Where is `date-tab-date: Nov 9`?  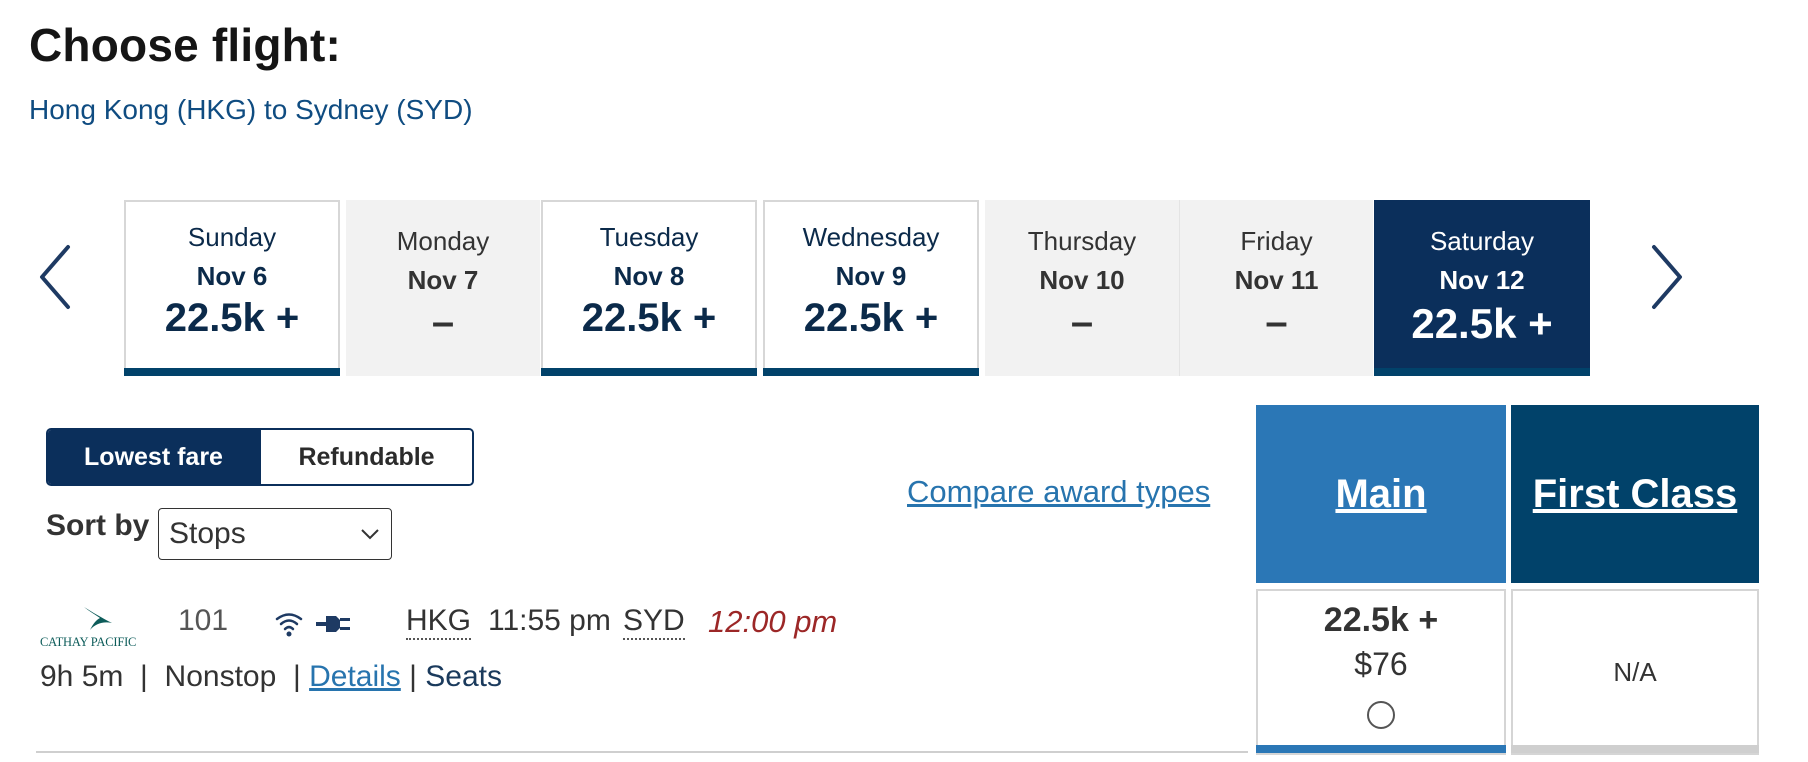
date-tab-date: Nov 9 is located at coordinates (871, 276).